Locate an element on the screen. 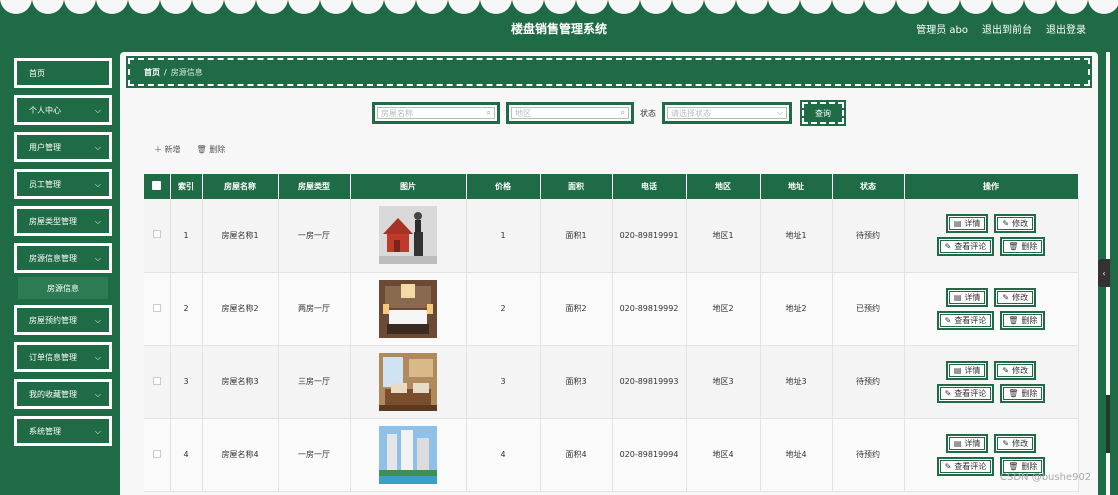 The width and height of the screenshot is (1118, 495). col-header: 价格 is located at coordinates (503, 186).